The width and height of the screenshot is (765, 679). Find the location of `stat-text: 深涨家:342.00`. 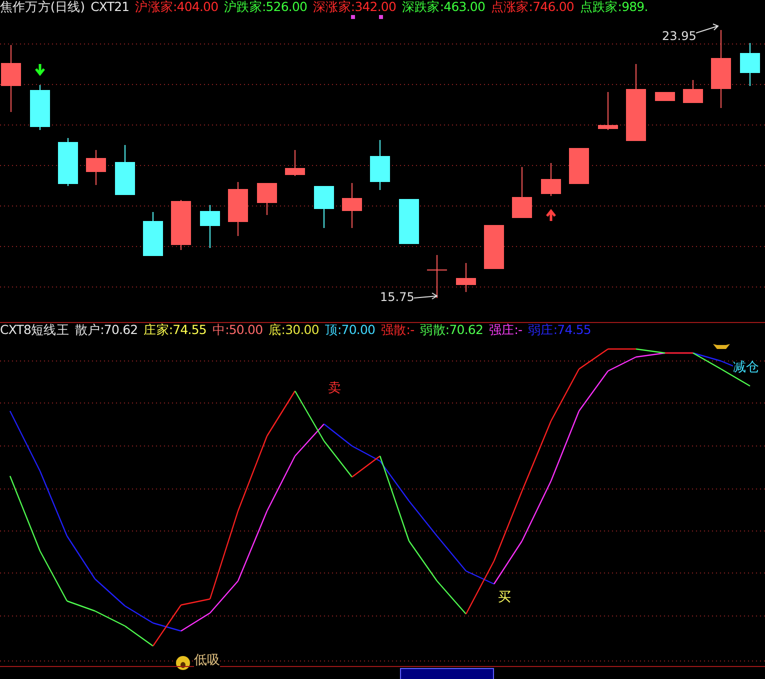

stat-text: 深涨家:342.00 is located at coordinates (354, 7).